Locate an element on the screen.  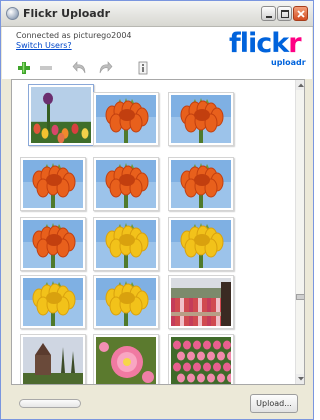
scrollbar-thumb is located at coordinates (300, 297).